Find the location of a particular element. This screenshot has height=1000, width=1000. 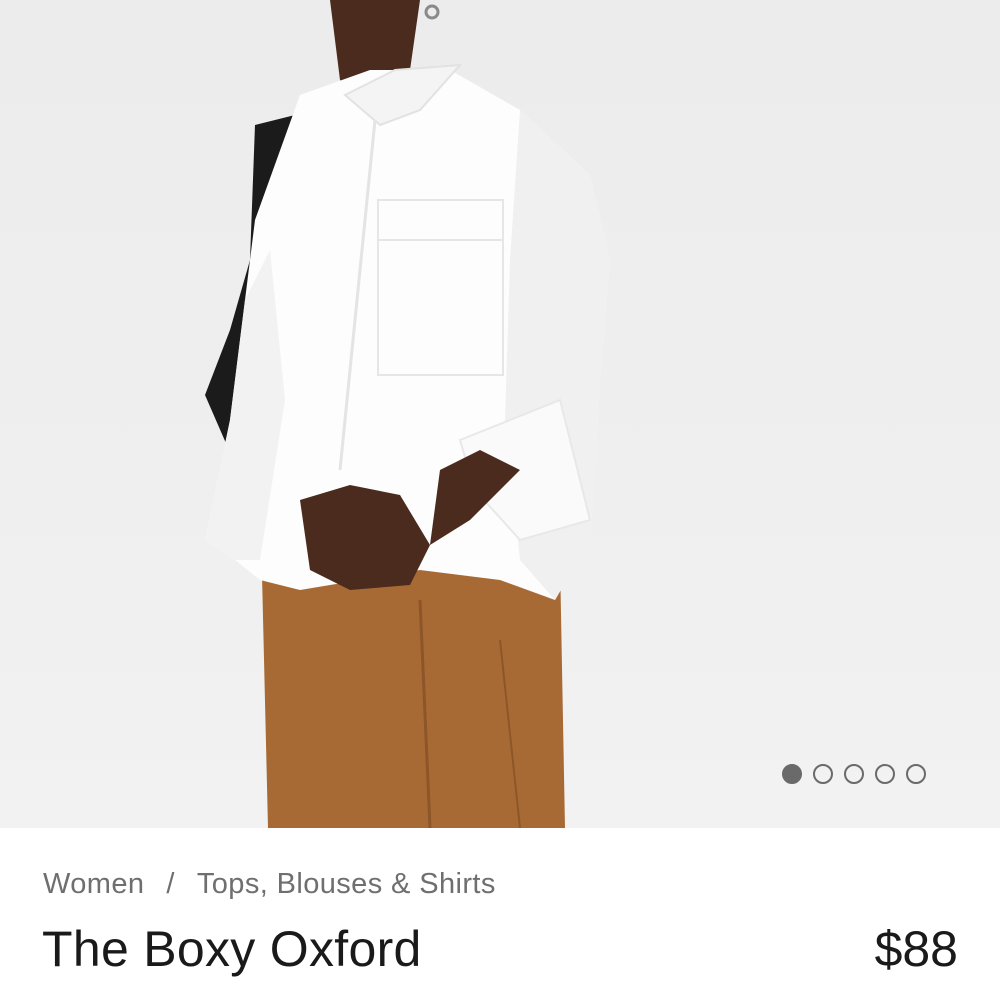

product-price: $88 is located at coordinates (916, 949).